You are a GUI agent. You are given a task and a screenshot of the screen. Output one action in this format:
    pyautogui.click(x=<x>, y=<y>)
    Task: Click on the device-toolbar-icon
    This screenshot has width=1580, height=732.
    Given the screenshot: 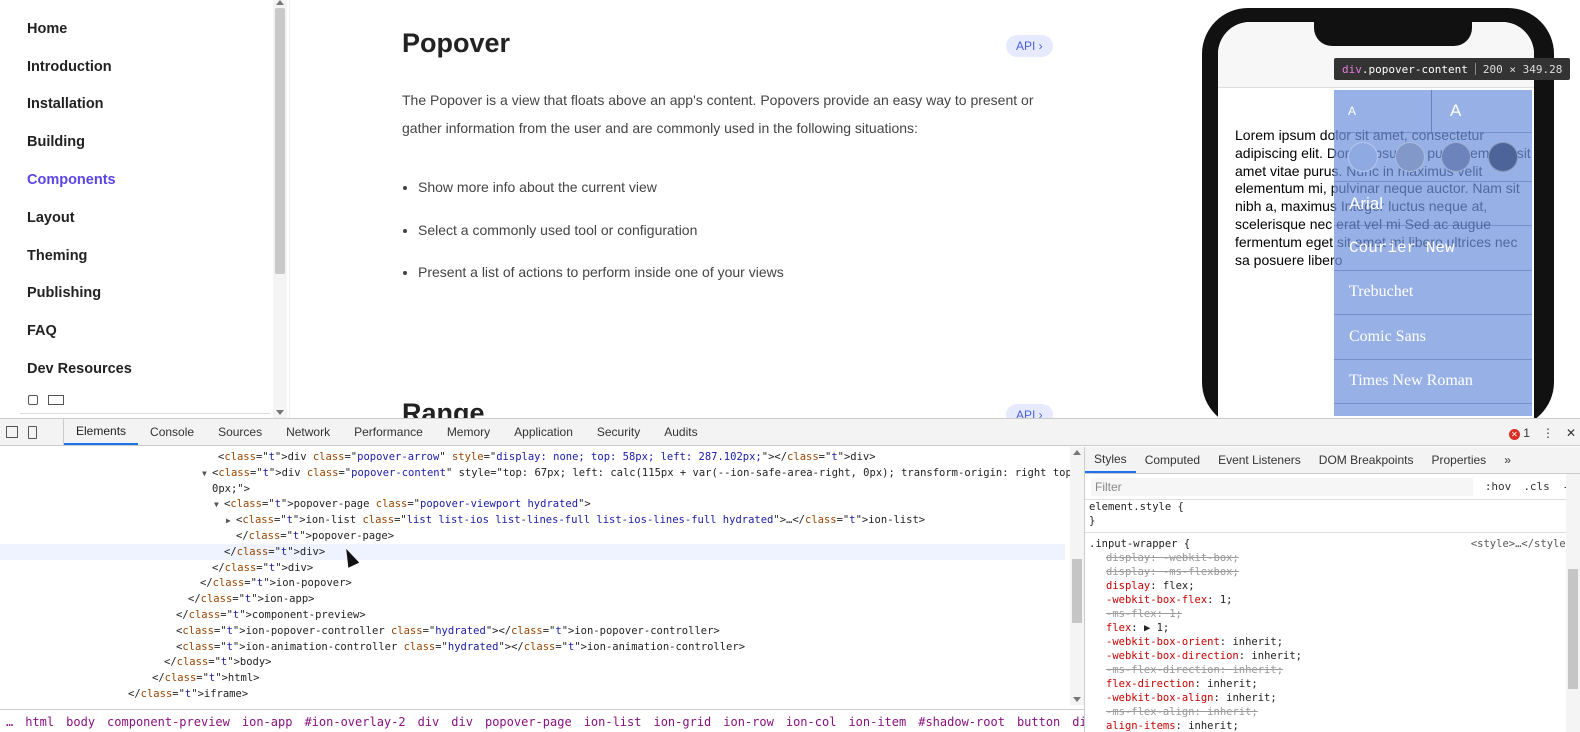 What is the action you would take?
    pyautogui.click(x=56, y=400)
    